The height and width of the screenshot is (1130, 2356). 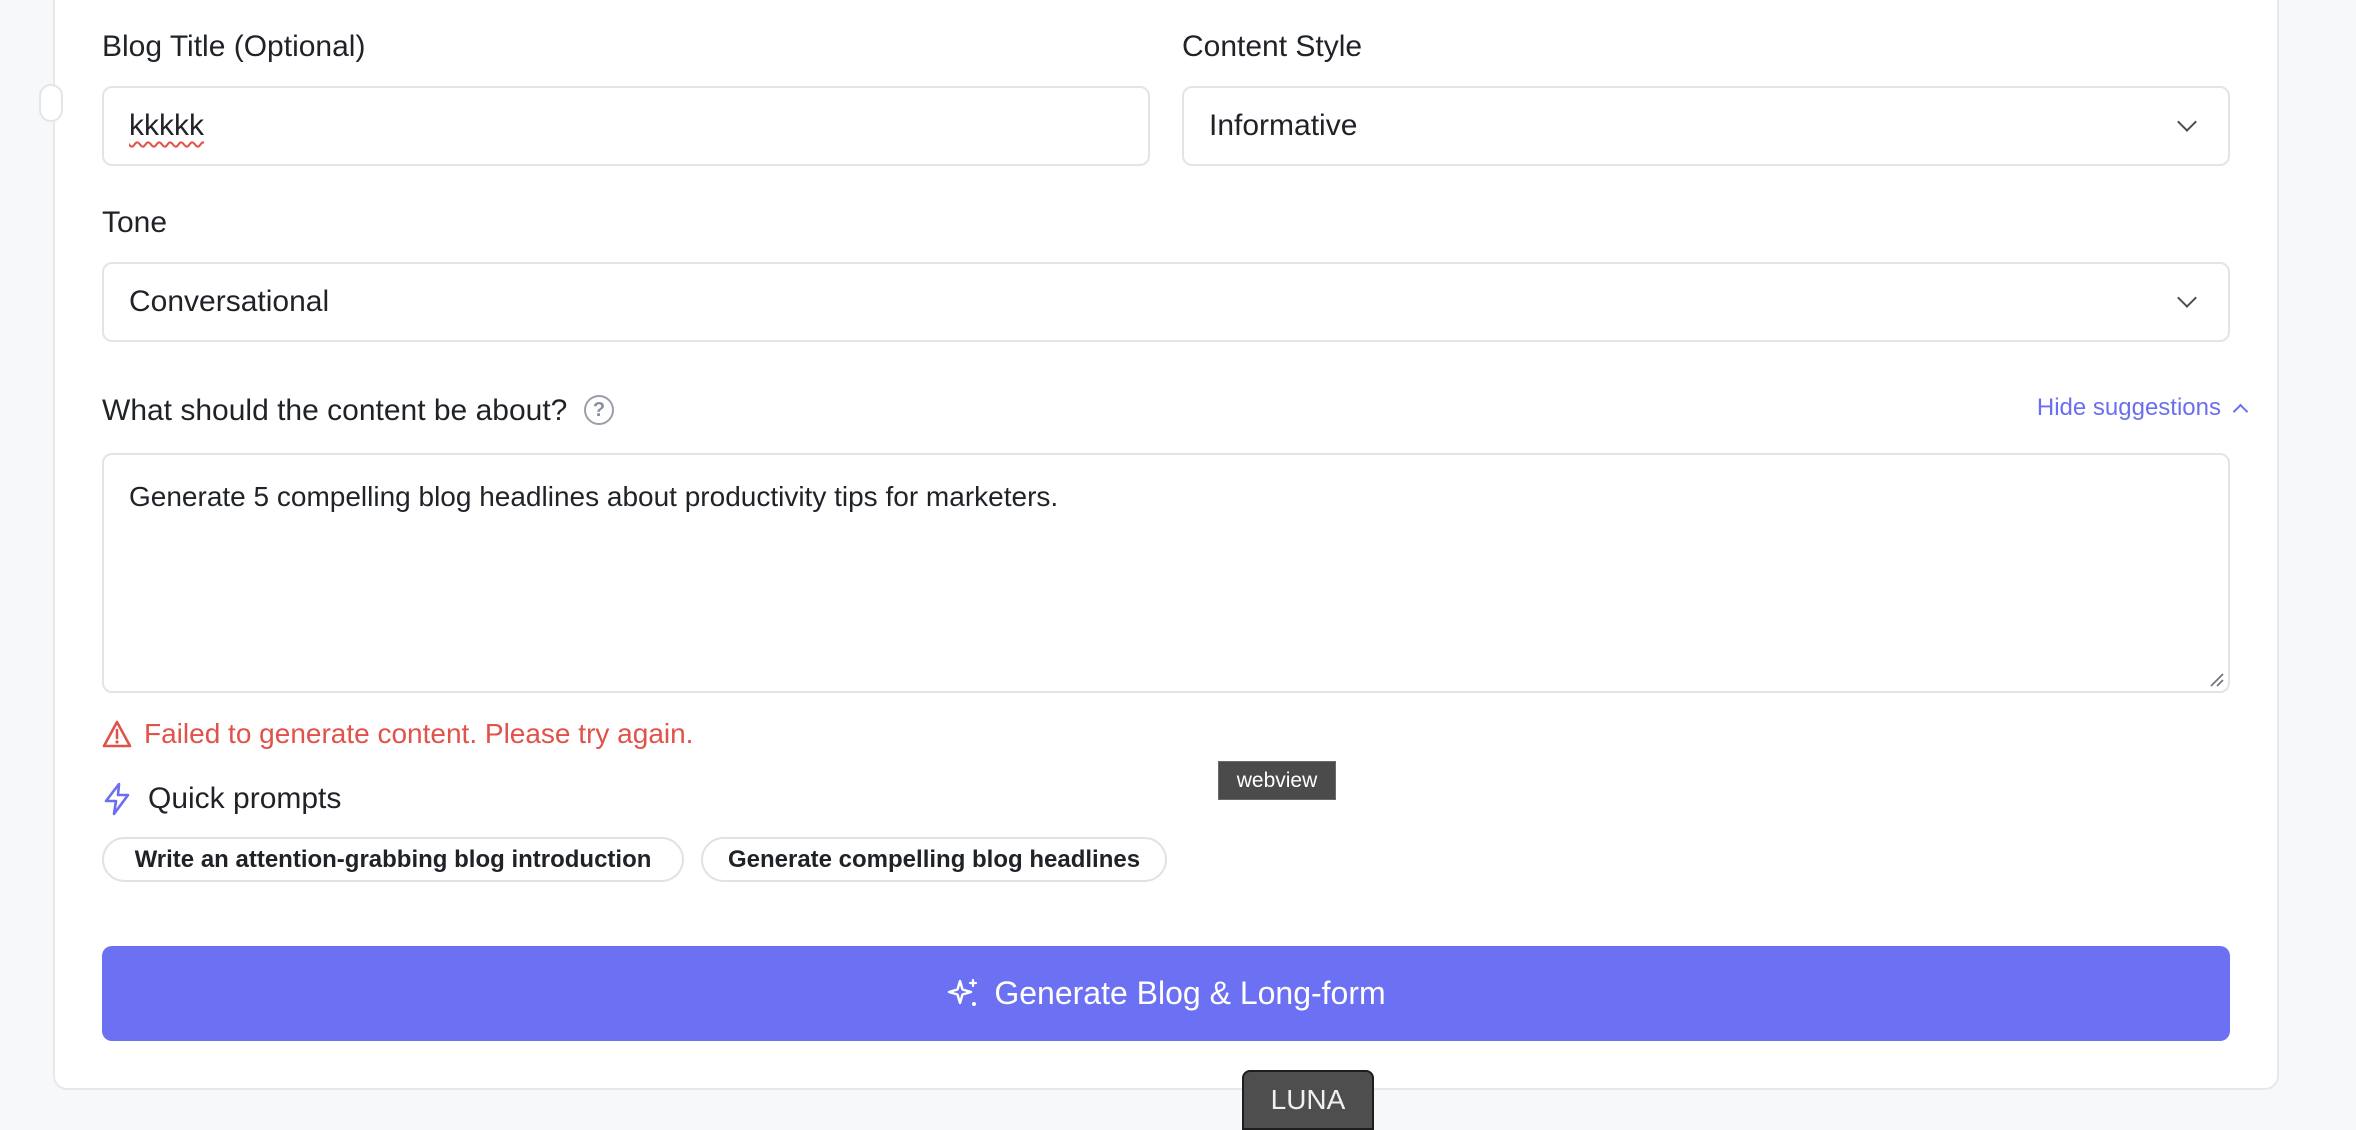 What do you see at coordinates (1283, 125) in the screenshot?
I see `content-style-value: Informative` at bounding box center [1283, 125].